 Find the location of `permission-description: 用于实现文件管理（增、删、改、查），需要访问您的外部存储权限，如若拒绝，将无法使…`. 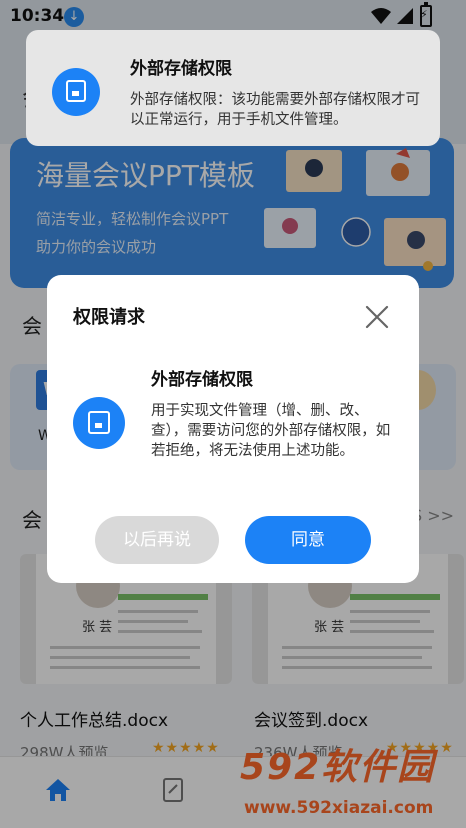

permission-description: 用于实现文件管理（增、删、改、查），需要访问您的外部存储权限，如若拒绝，将无法使… is located at coordinates (271, 431).